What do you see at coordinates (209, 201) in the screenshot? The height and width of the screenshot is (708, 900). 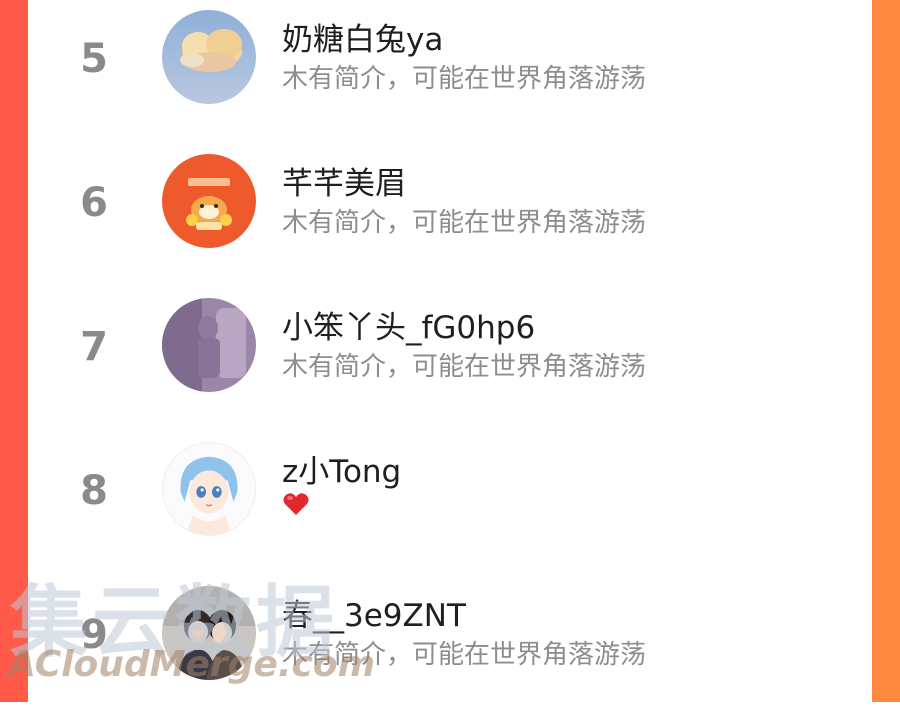 I see `tiger-avatar-icon` at bounding box center [209, 201].